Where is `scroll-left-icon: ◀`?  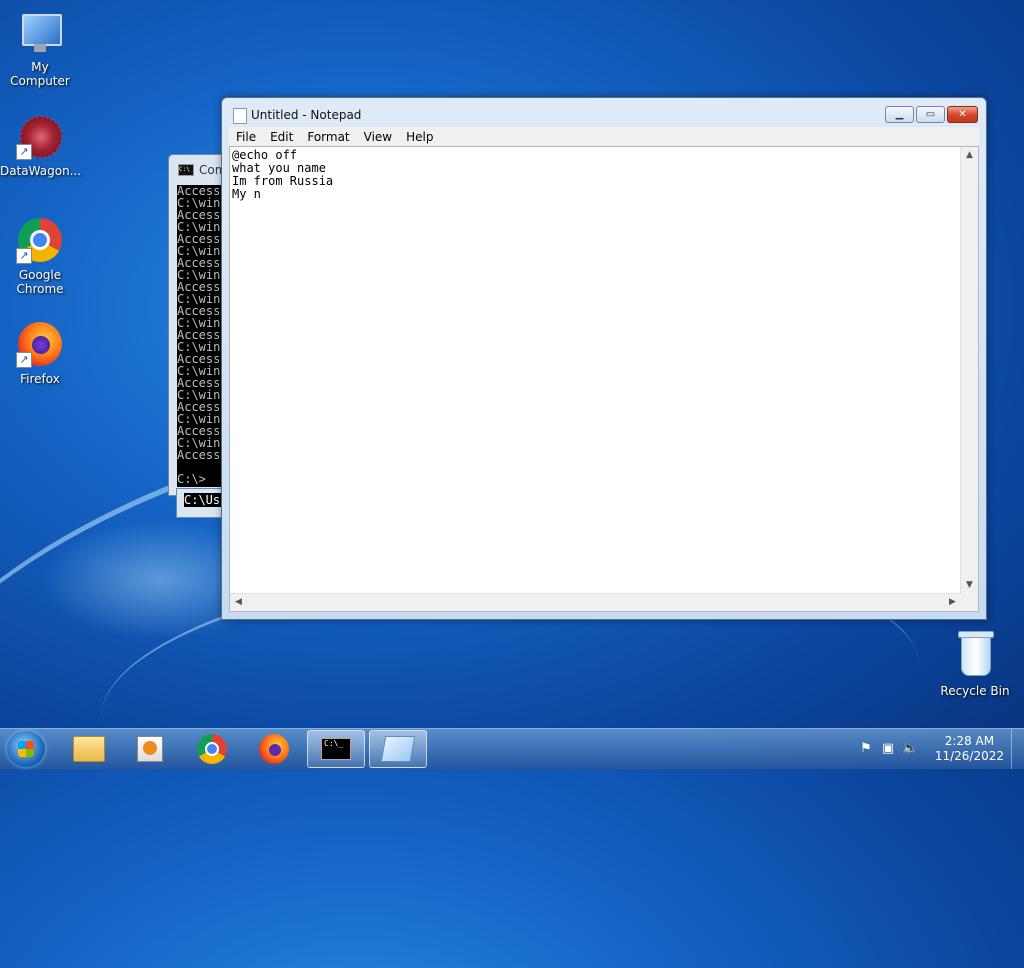 scroll-left-icon: ◀ is located at coordinates (238, 602).